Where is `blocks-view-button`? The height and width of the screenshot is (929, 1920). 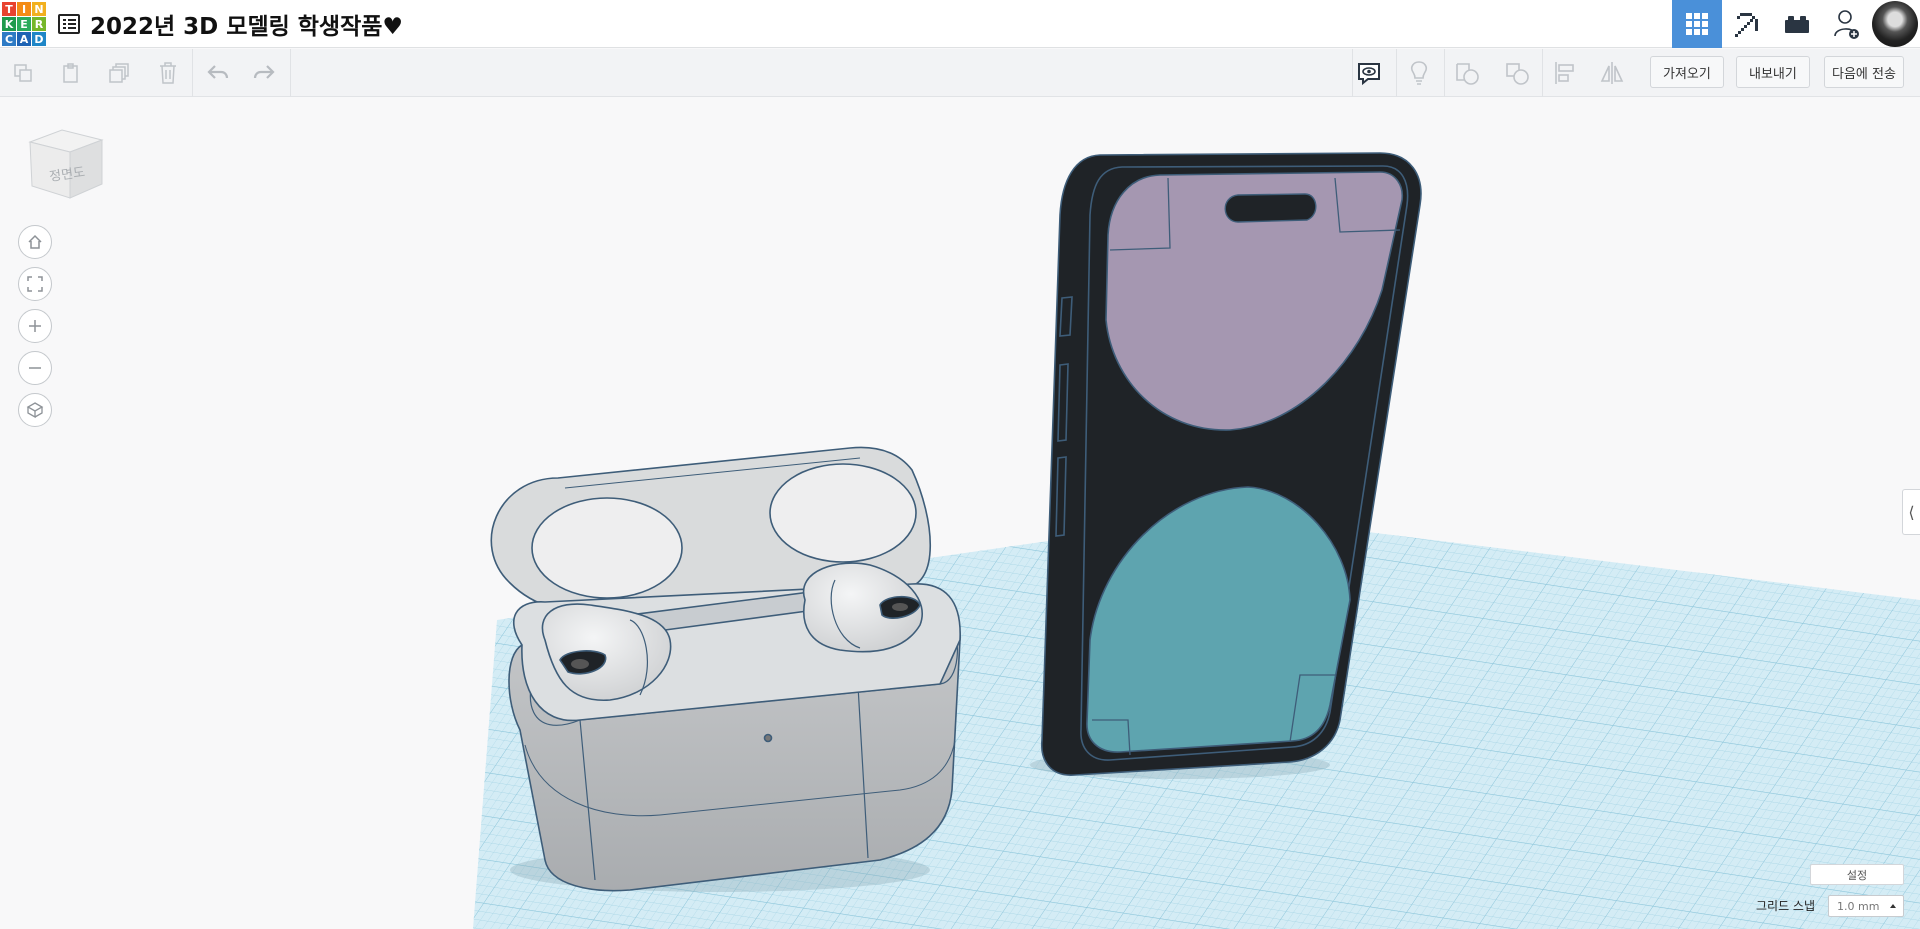
blocks-view-button is located at coordinates (1747, 24).